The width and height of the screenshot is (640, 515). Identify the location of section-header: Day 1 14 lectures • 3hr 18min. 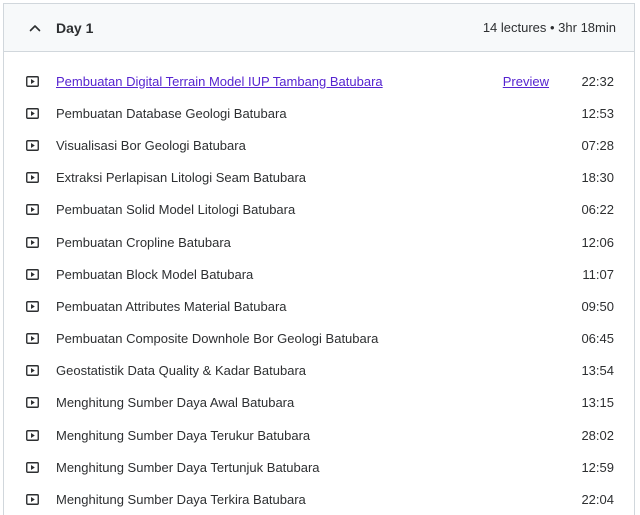
(319, 28).